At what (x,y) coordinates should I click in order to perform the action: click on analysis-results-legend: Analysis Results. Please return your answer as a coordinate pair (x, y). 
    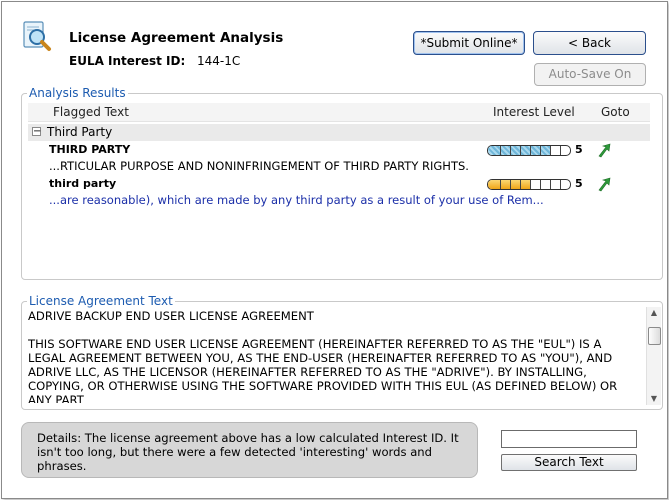
    Looking at the image, I should click on (77, 93).